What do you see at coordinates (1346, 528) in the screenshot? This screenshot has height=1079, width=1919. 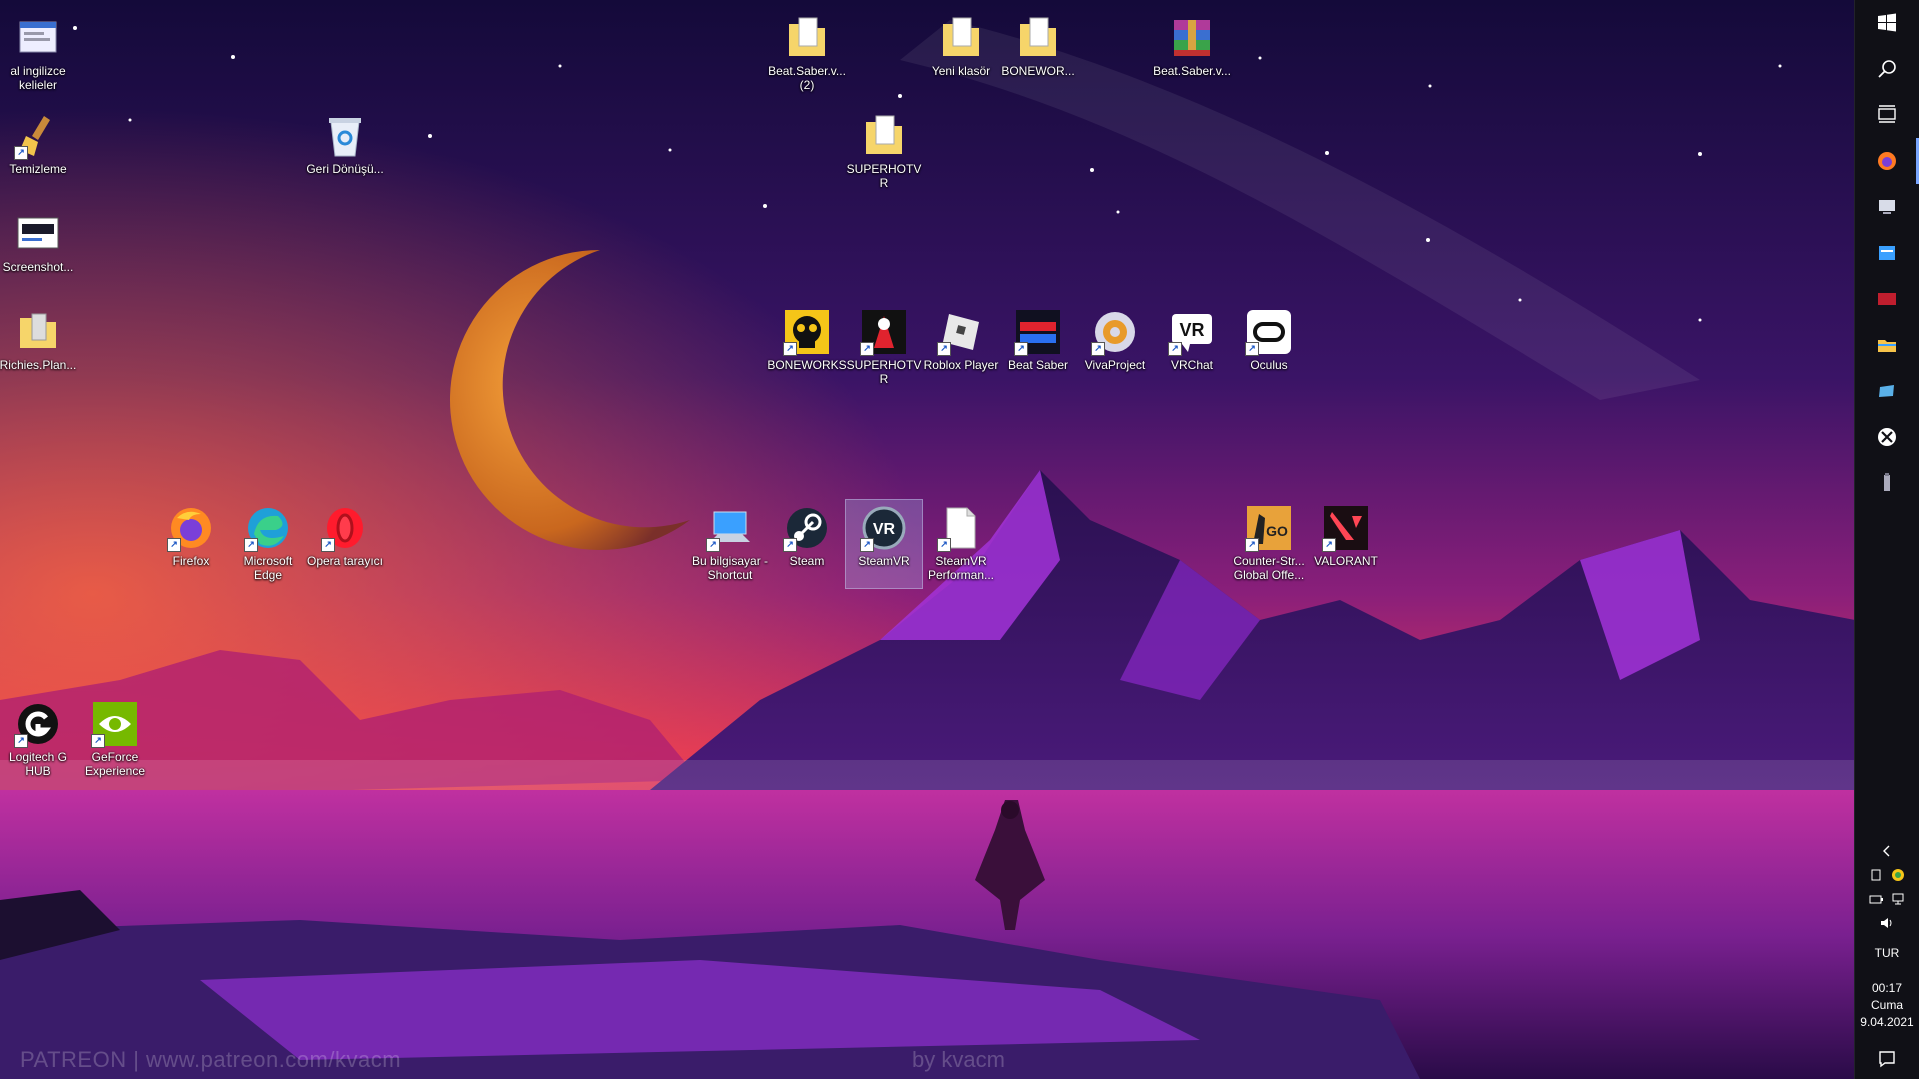 I see `valorant-icon: ↗` at bounding box center [1346, 528].